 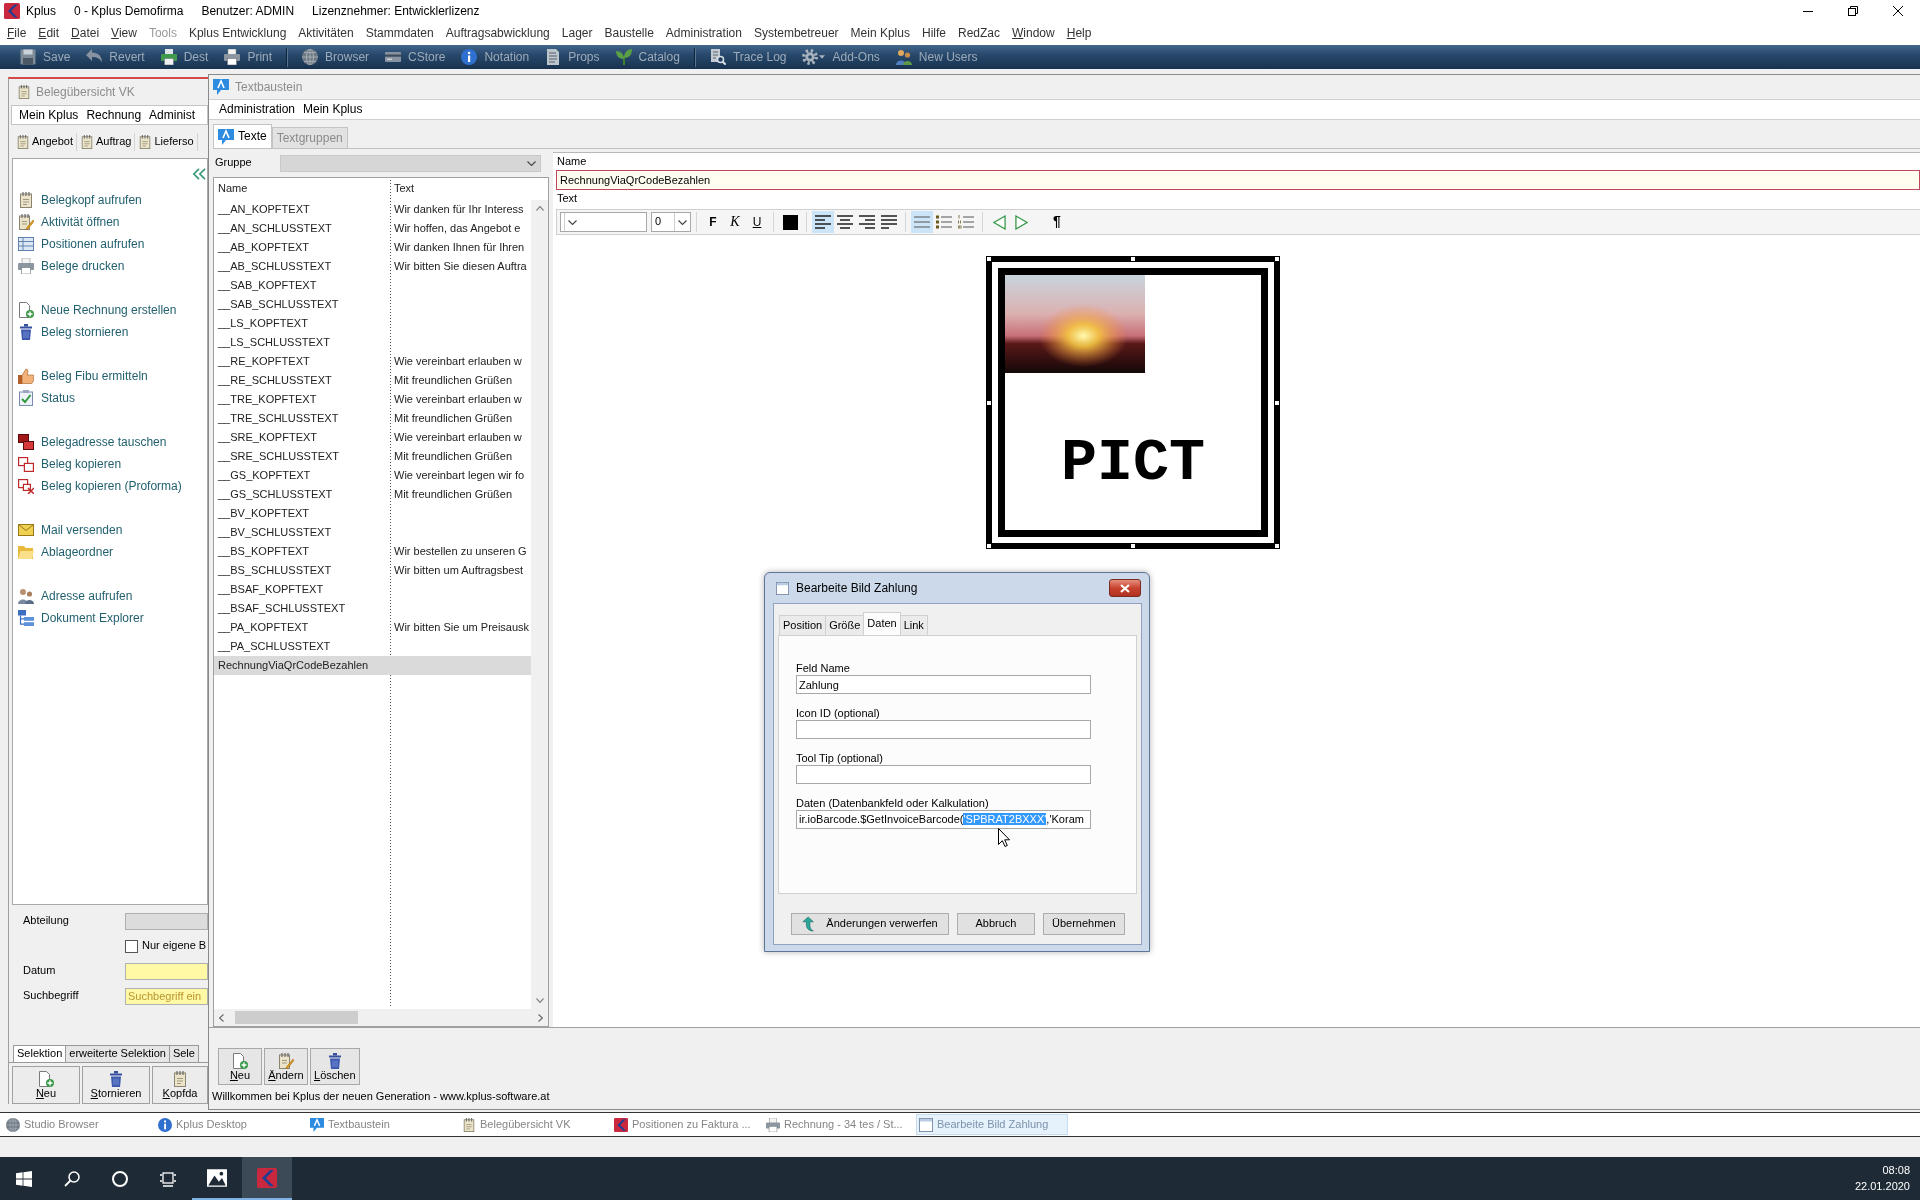 I want to click on close-button, so click(x=1125, y=588).